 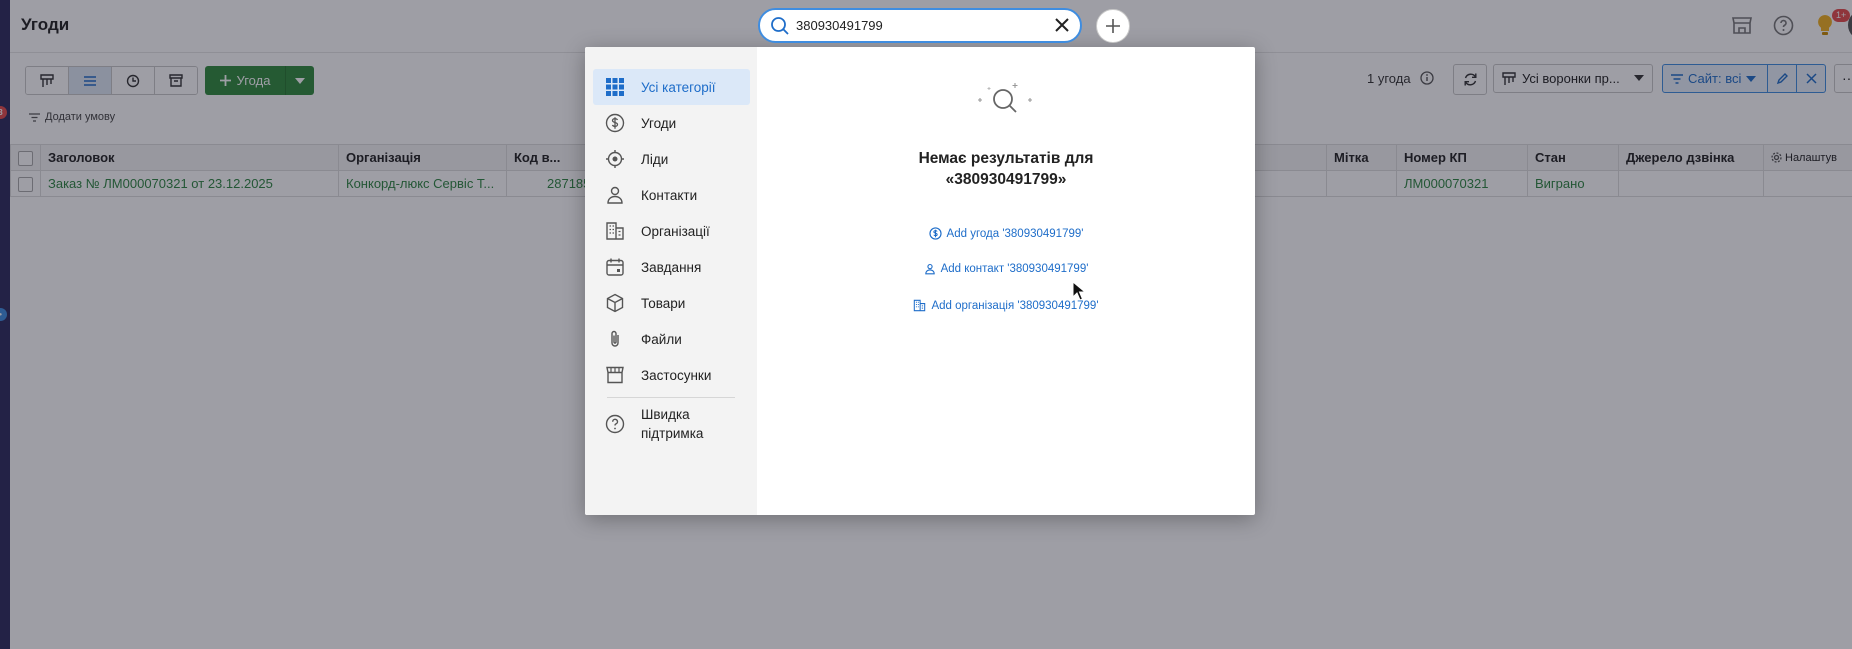 I want to click on category-deals: Угоди, so click(x=671, y=123).